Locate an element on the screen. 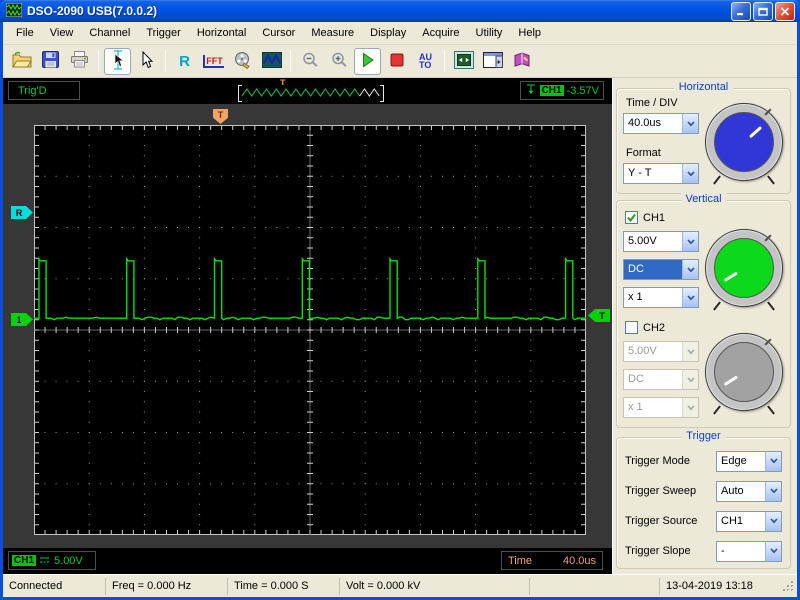  trigger-level-marker: T is located at coordinates (599, 315).